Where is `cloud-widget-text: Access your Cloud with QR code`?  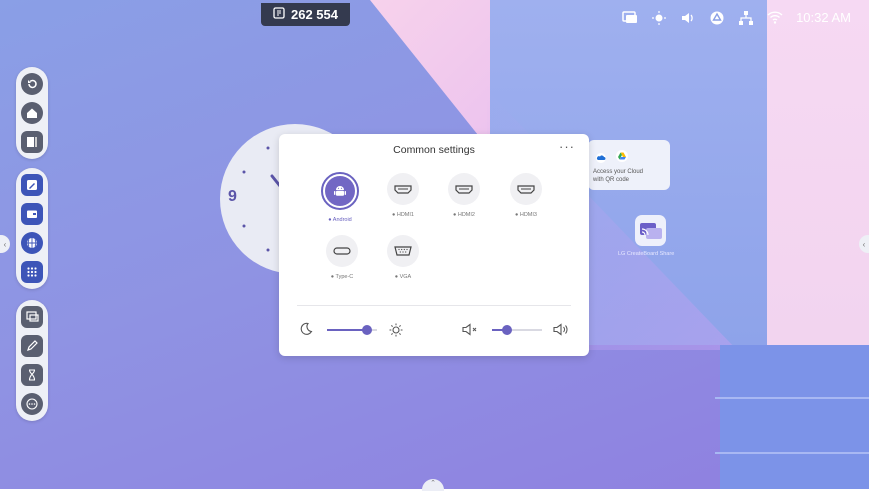
cloud-widget-text: Access your Cloud with QR code is located at coordinates (618, 176).